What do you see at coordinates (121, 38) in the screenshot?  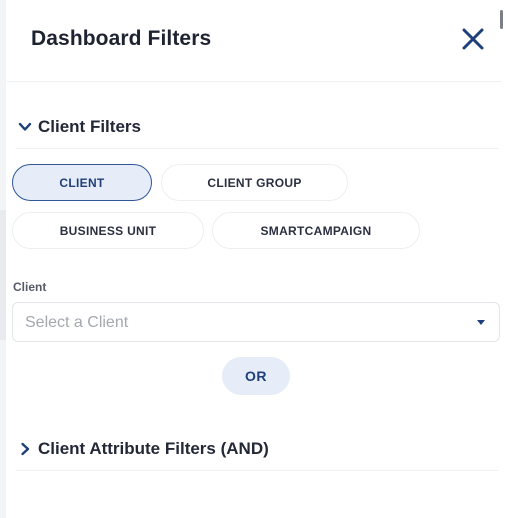 I see `page-title: Dashboard Filters` at bounding box center [121, 38].